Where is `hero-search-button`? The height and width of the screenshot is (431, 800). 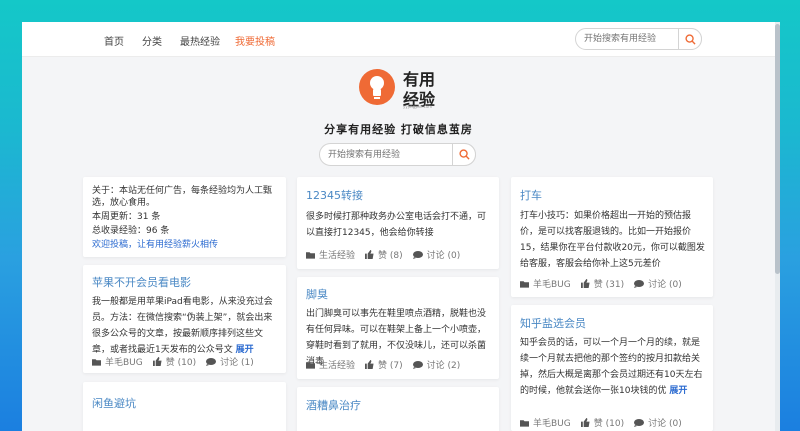 hero-search-button is located at coordinates (464, 154).